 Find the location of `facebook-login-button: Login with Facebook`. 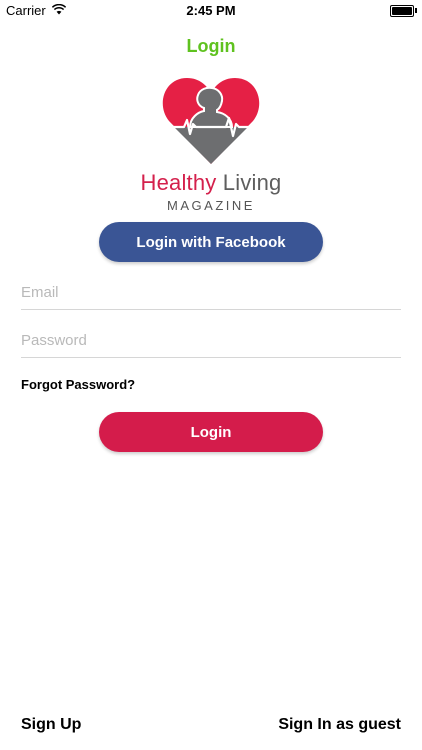

facebook-login-button: Login with Facebook is located at coordinates (211, 242).